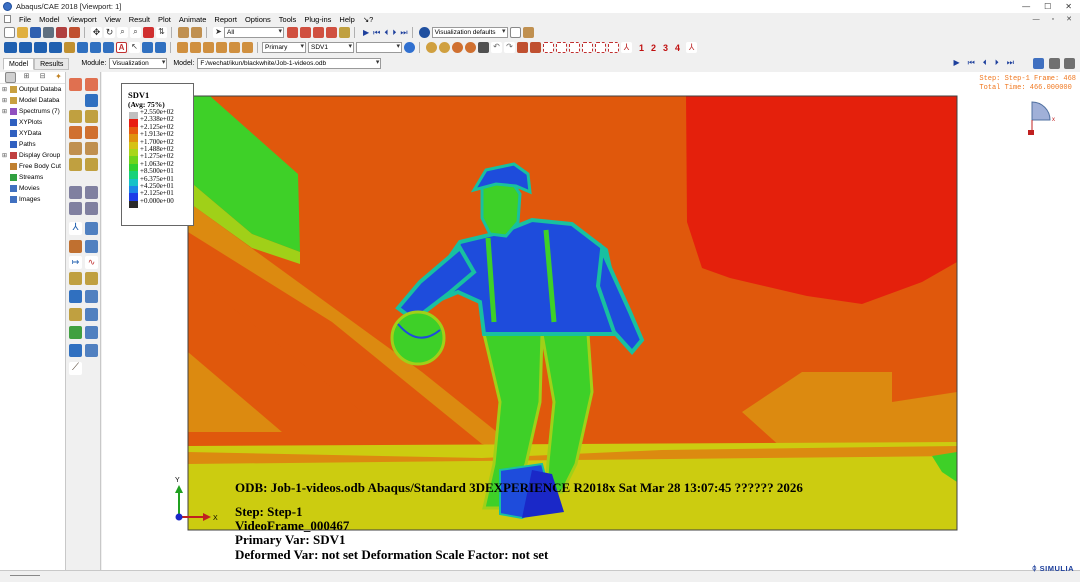 The image size is (1080, 582). I want to click on menu-model: Model, so click(49, 19).